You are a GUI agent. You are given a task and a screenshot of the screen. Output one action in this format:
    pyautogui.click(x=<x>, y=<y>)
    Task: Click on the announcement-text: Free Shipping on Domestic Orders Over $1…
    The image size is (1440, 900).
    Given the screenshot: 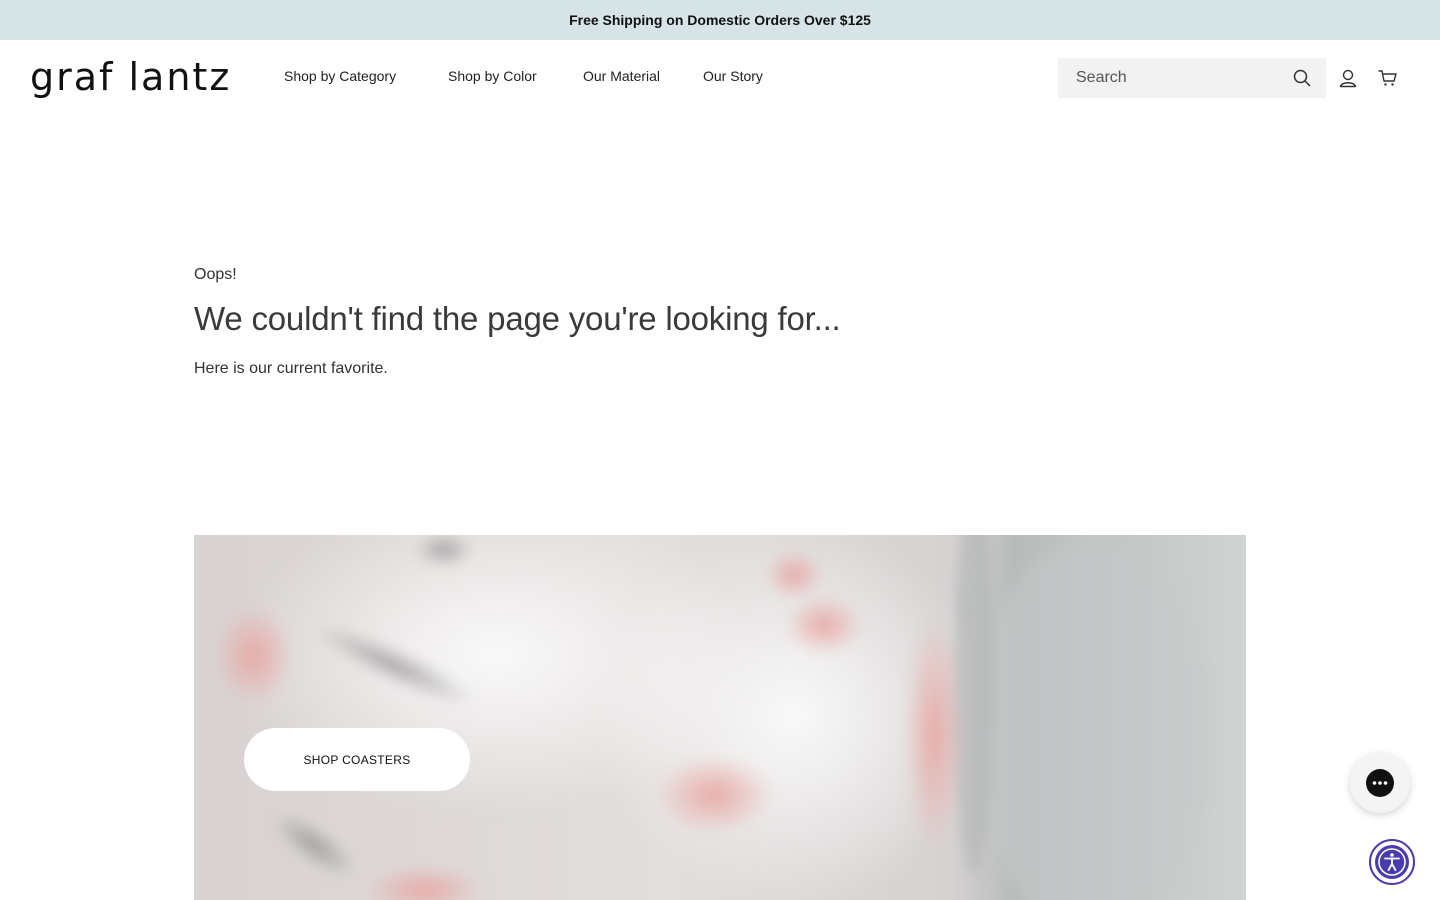 What is the action you would take?
    pyautogui.click(x=720, y=20)
    